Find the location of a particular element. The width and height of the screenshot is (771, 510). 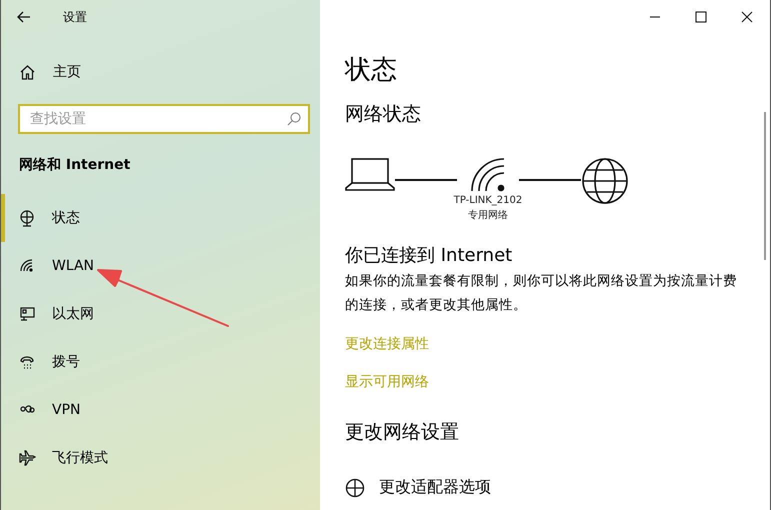

wifi-icon is located at coordinates (488, 175).